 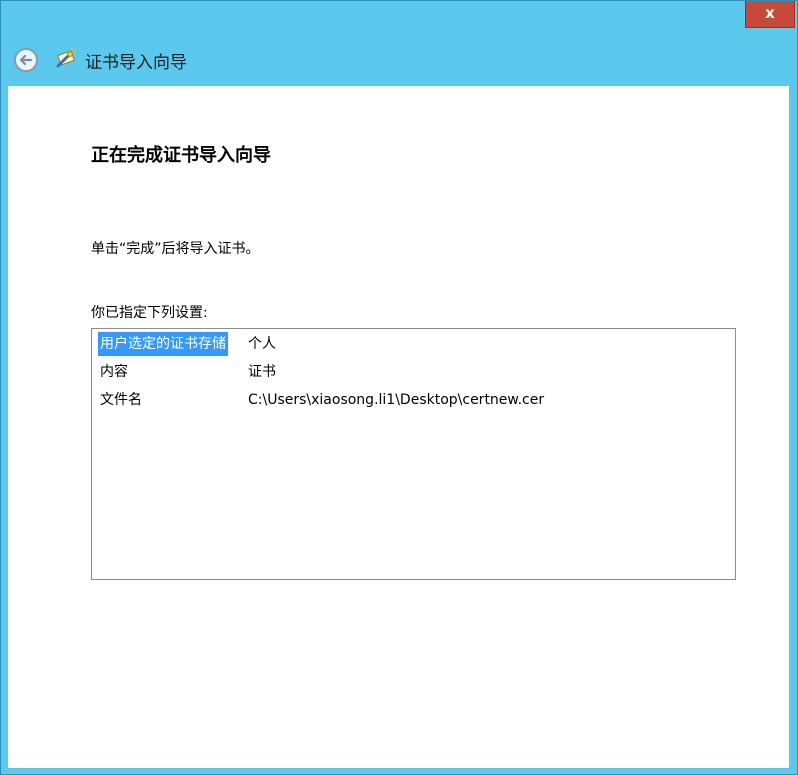 I want to click on setting-key: 用户选定的证书存储, so click(x=163, y=344).